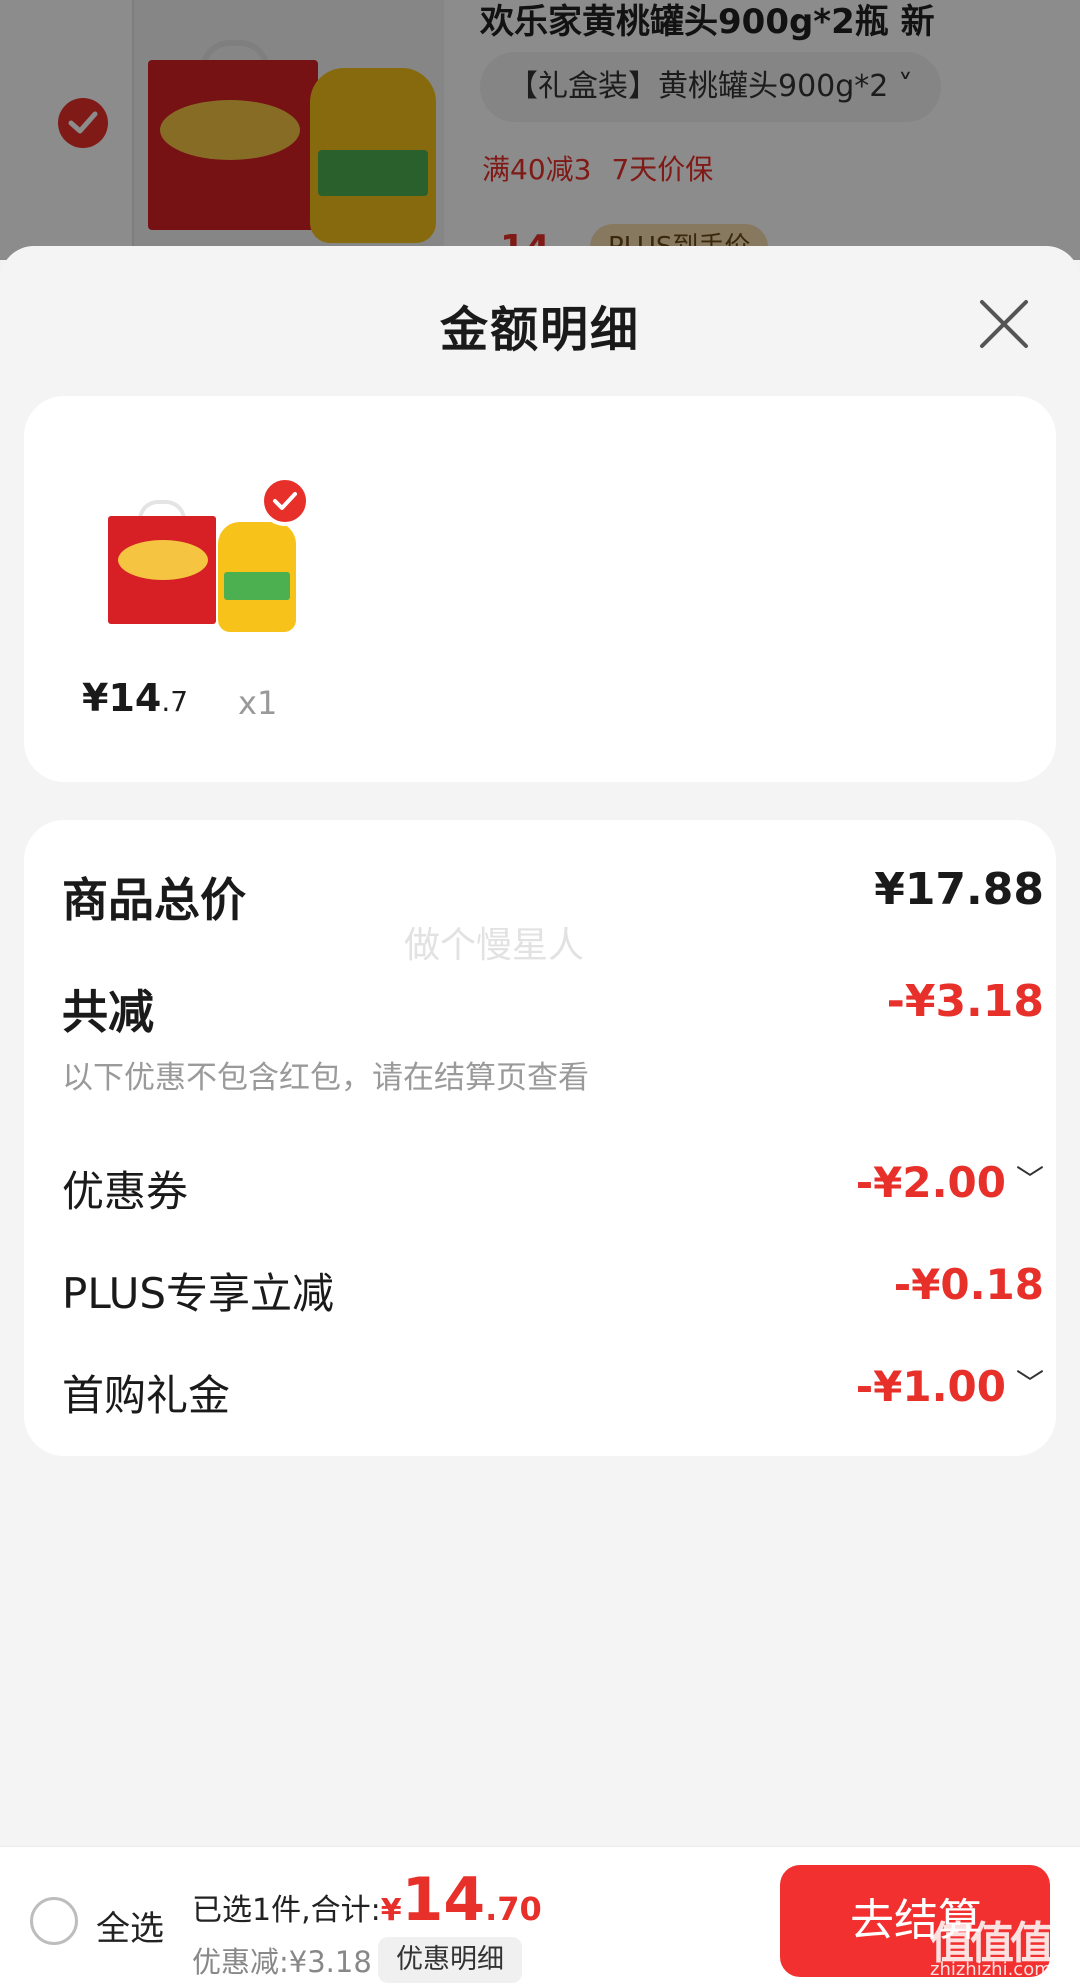 The image size is (1080, 1985). I want to click on plus-discount-label: PLUS专享立减, so click(198, 1293).